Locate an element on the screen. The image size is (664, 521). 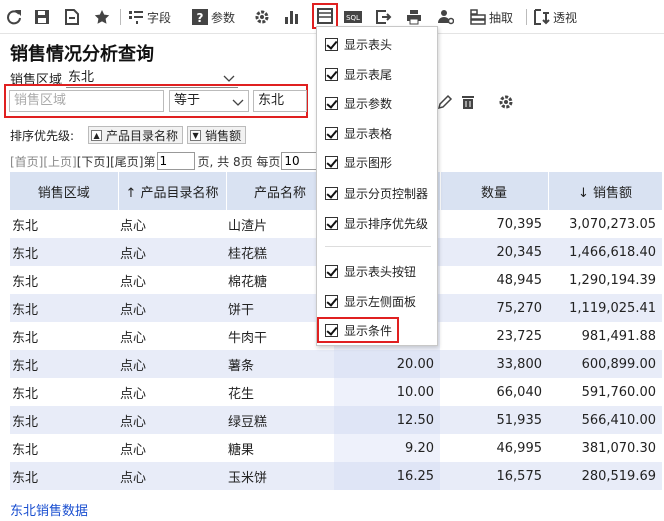
page-number-input is located at coordinates (175, 161).